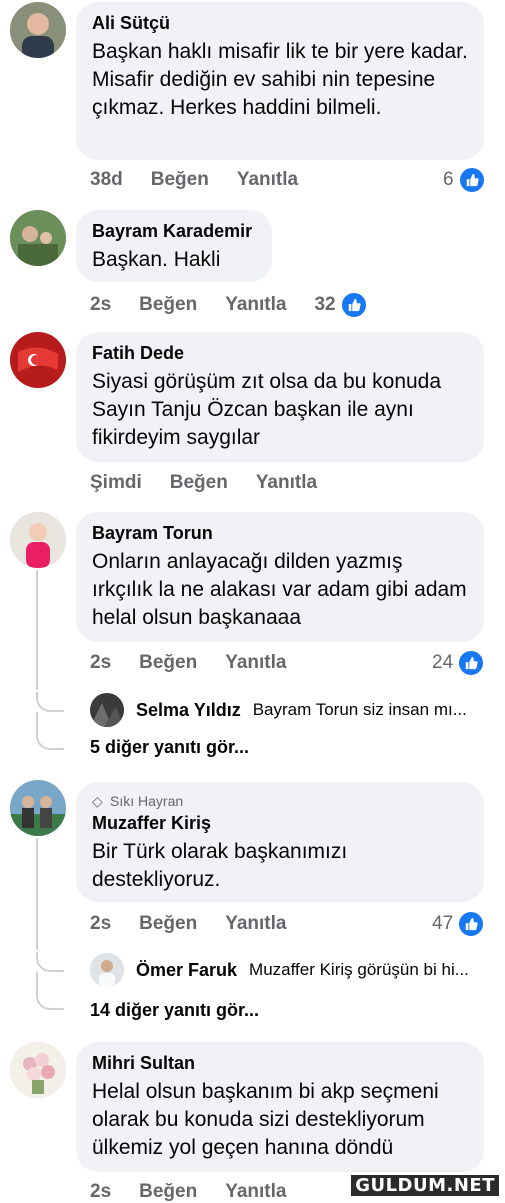 The height and width of the screenshot is (1203, 505). I want to click on reply-author: Selma Yıldız, so click(188, 710).